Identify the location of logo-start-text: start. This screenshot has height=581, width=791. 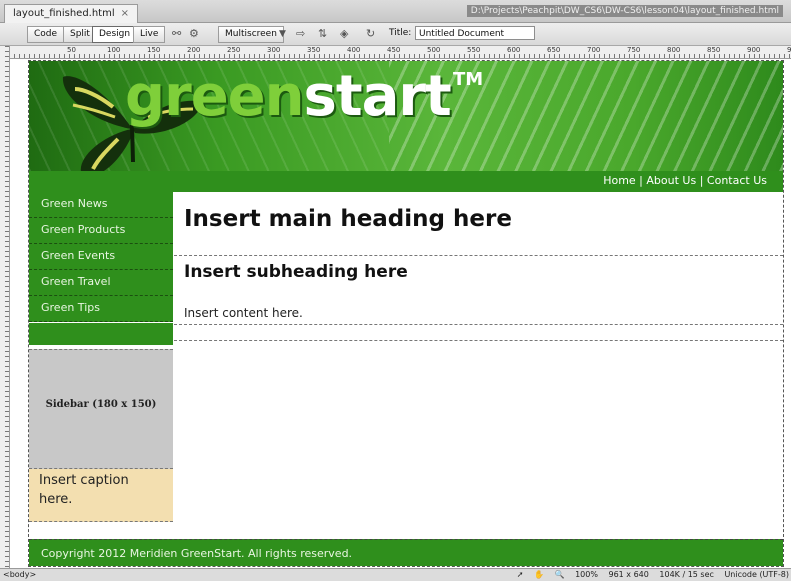
(377, 96).